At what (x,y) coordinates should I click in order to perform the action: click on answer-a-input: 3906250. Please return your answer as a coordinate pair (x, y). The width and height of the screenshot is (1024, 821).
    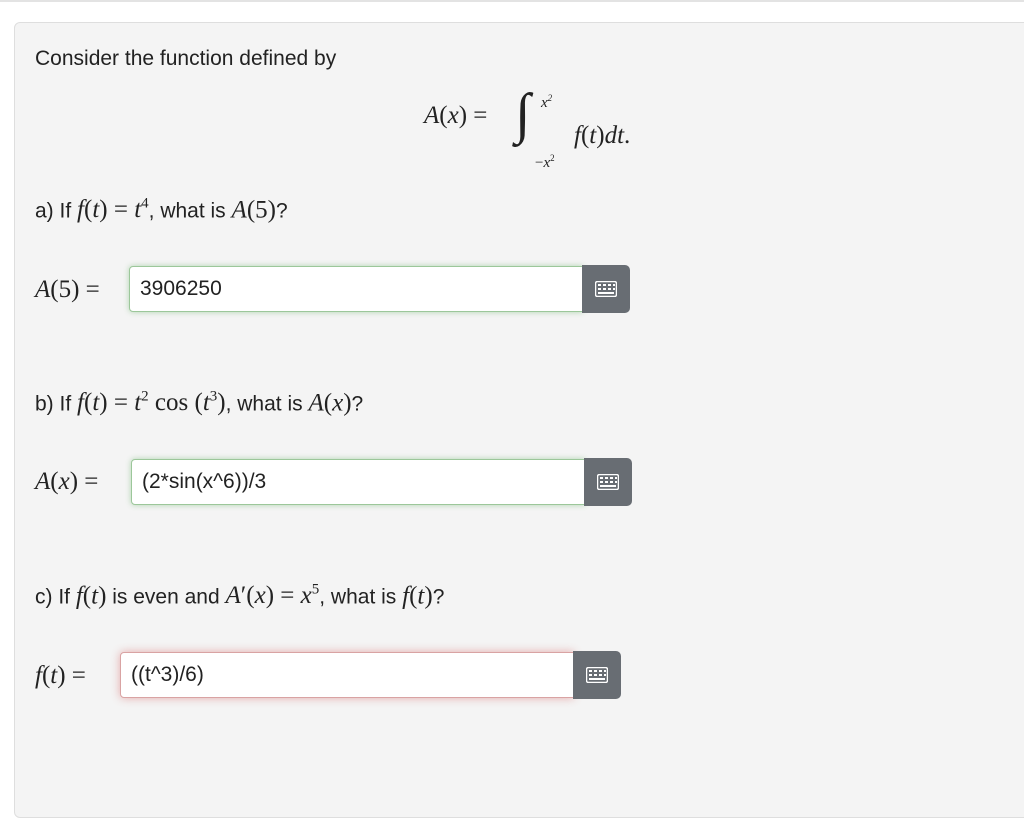
    Looking at the image, I should click on (356, 289).